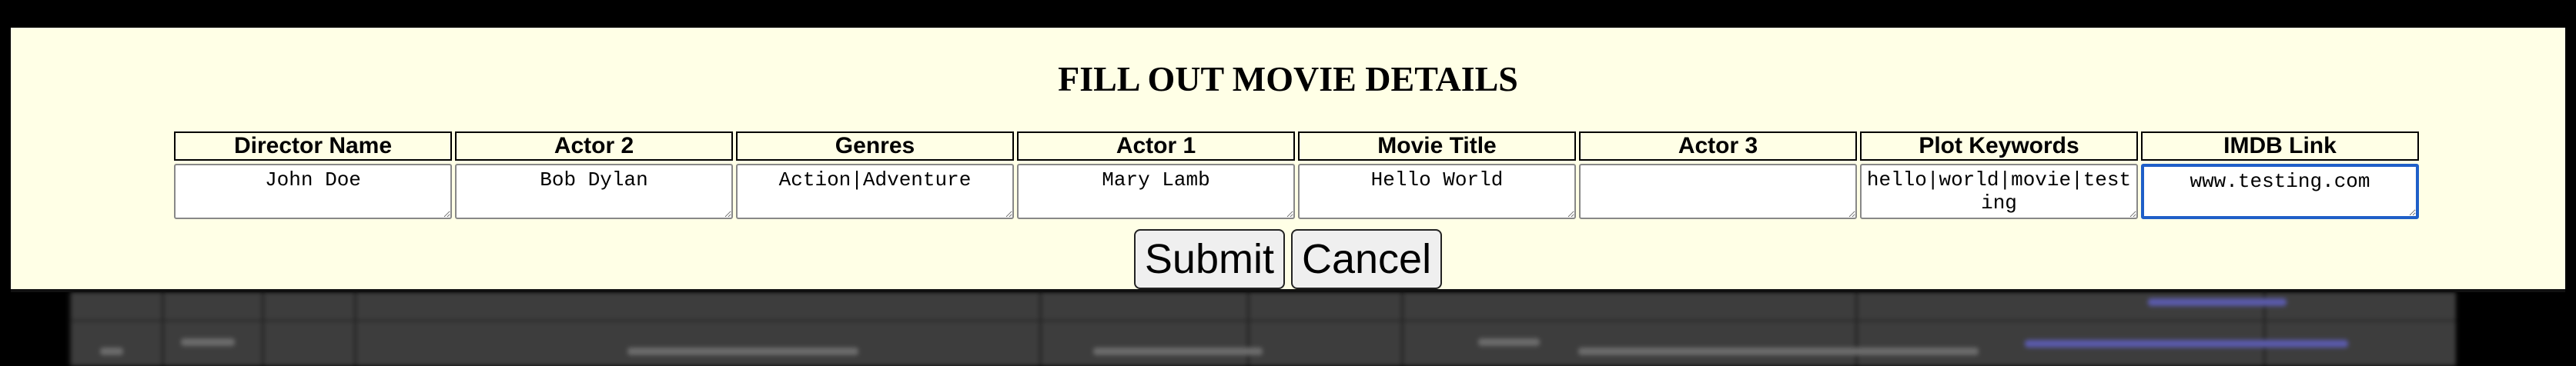  What do you see at coordinates (1288, 78) in the screenshot?
I see `modal-title: FILL OUT MOVIE DETAILS` at bounding box center [1288, 78].